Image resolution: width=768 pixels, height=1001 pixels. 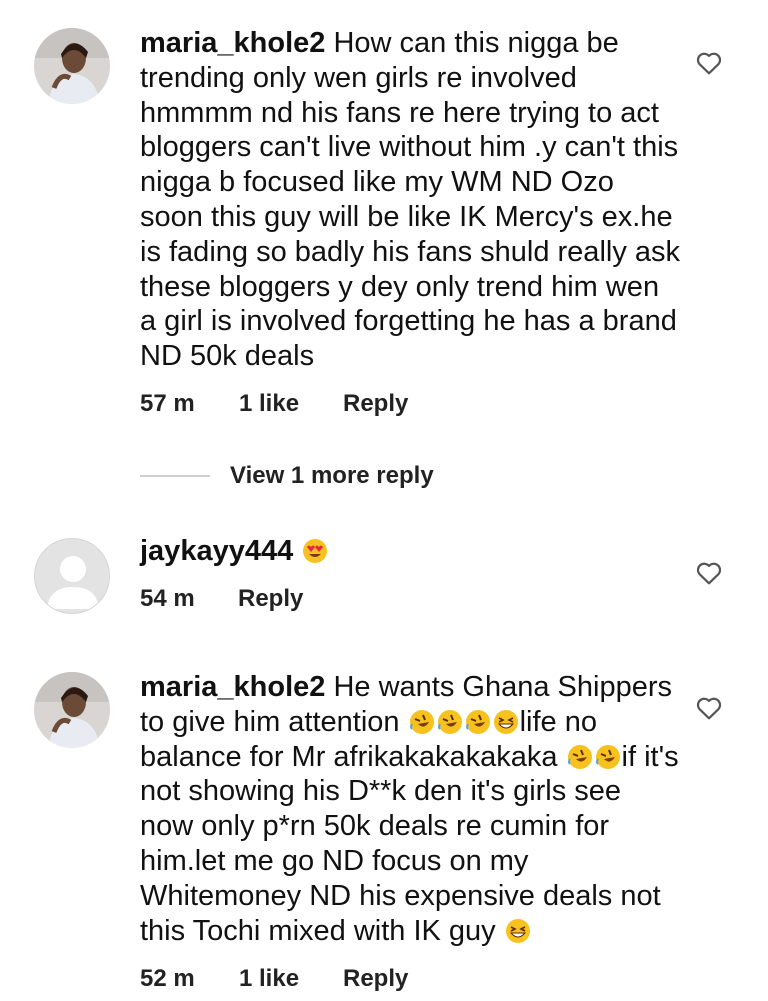 What do you see at coordinates (216, 551) in the screenshot?
I see `username: jaykayy444` at bounding box center [216, 551].